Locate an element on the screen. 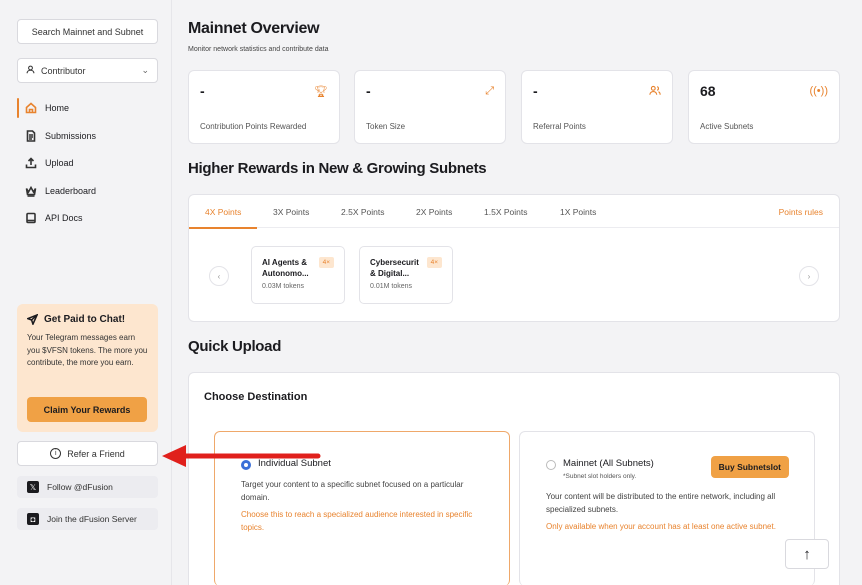  sidebar-item-label: Submissions is located at coordinates (71, 135).